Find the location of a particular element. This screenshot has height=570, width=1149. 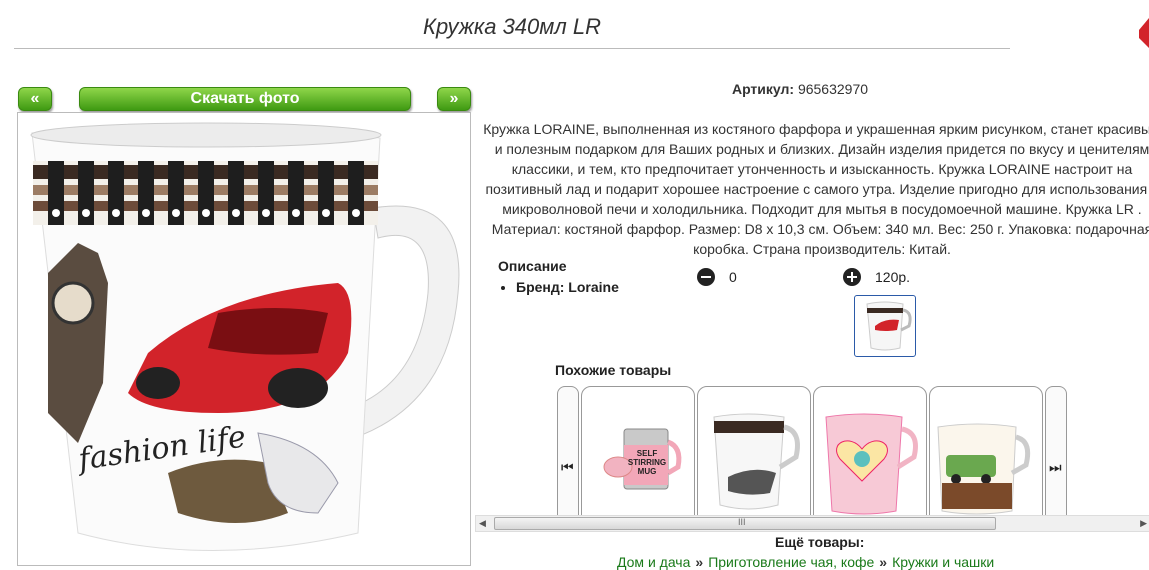

scrollbar-thumb: III is located at coordinates (745, 523).